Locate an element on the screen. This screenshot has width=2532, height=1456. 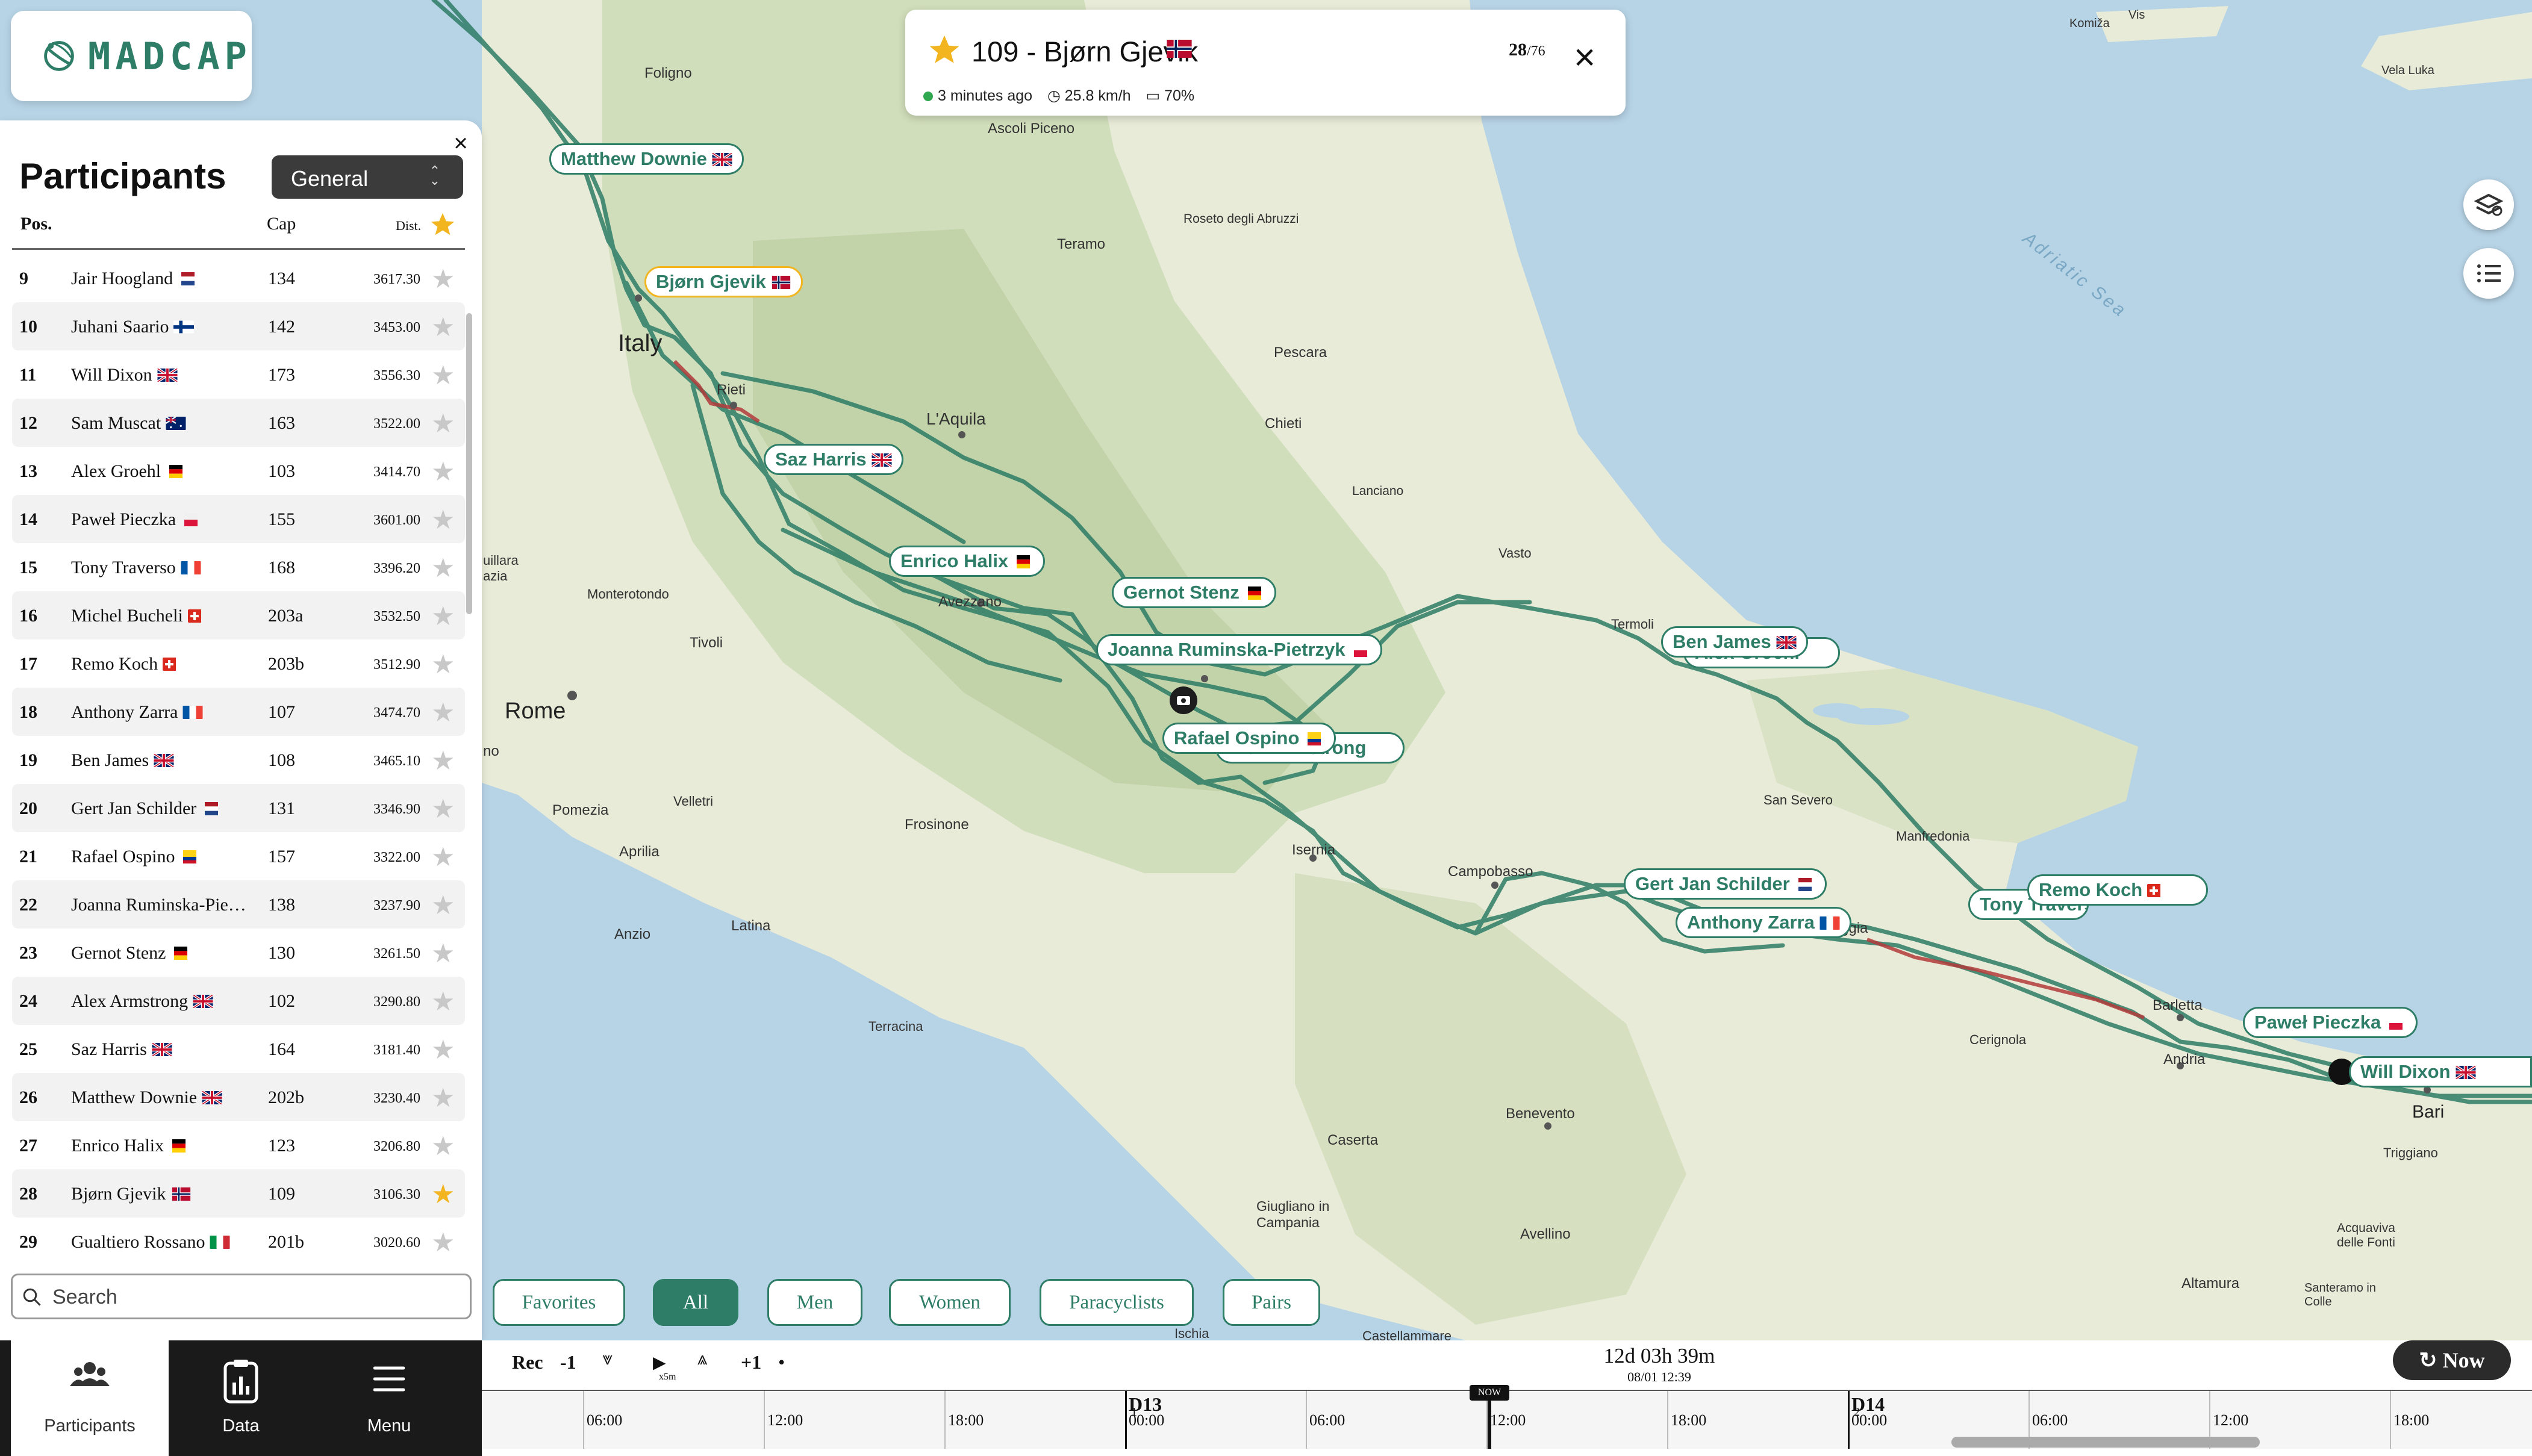
rider-label: Joanna Ruminska-Pietrzyk is located at coordinates (1239, 650).